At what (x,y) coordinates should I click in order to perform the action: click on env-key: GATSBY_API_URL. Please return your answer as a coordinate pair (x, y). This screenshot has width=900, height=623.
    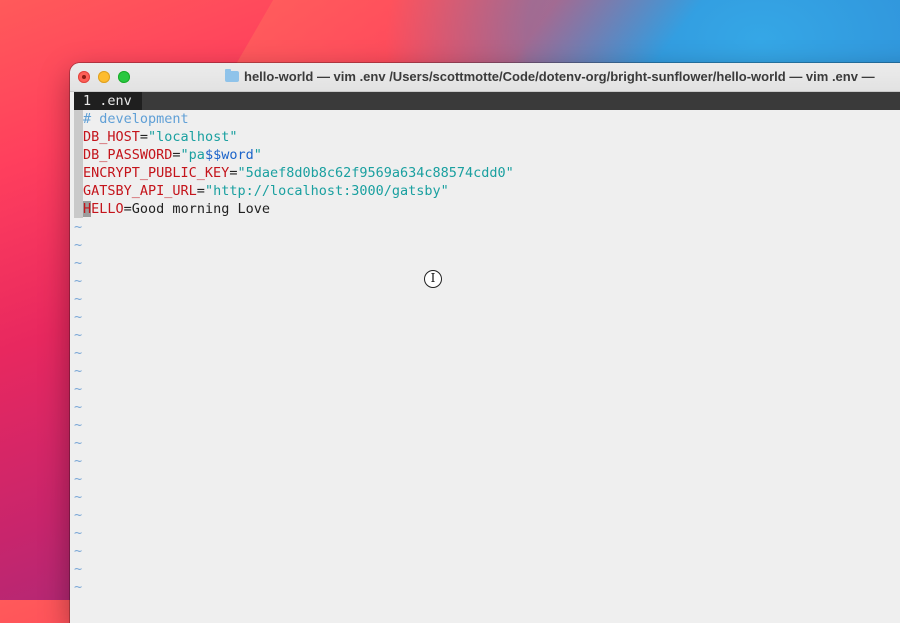
    Looking at the image, I should click on (140, 191).